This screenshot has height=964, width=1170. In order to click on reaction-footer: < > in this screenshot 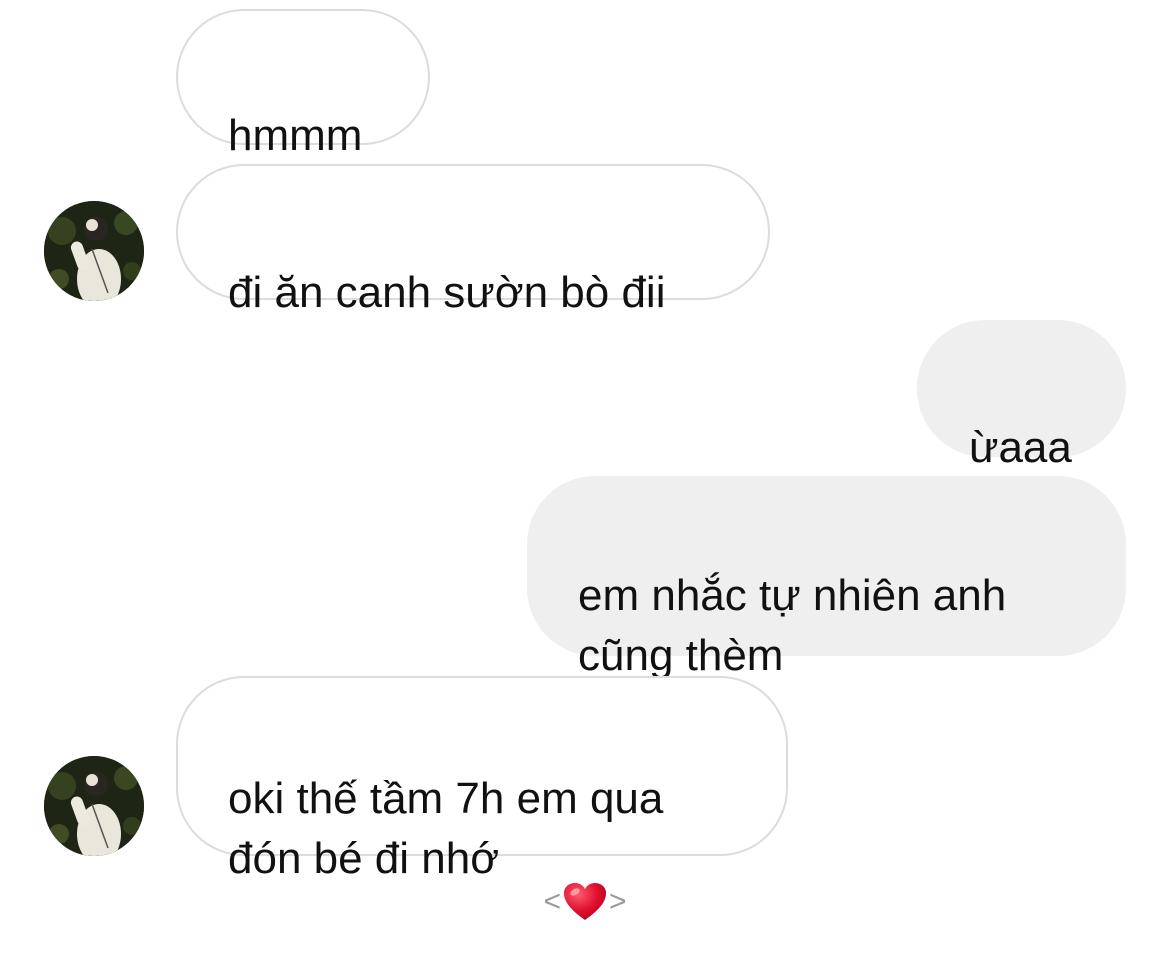, I will do `click(585, 902)`.